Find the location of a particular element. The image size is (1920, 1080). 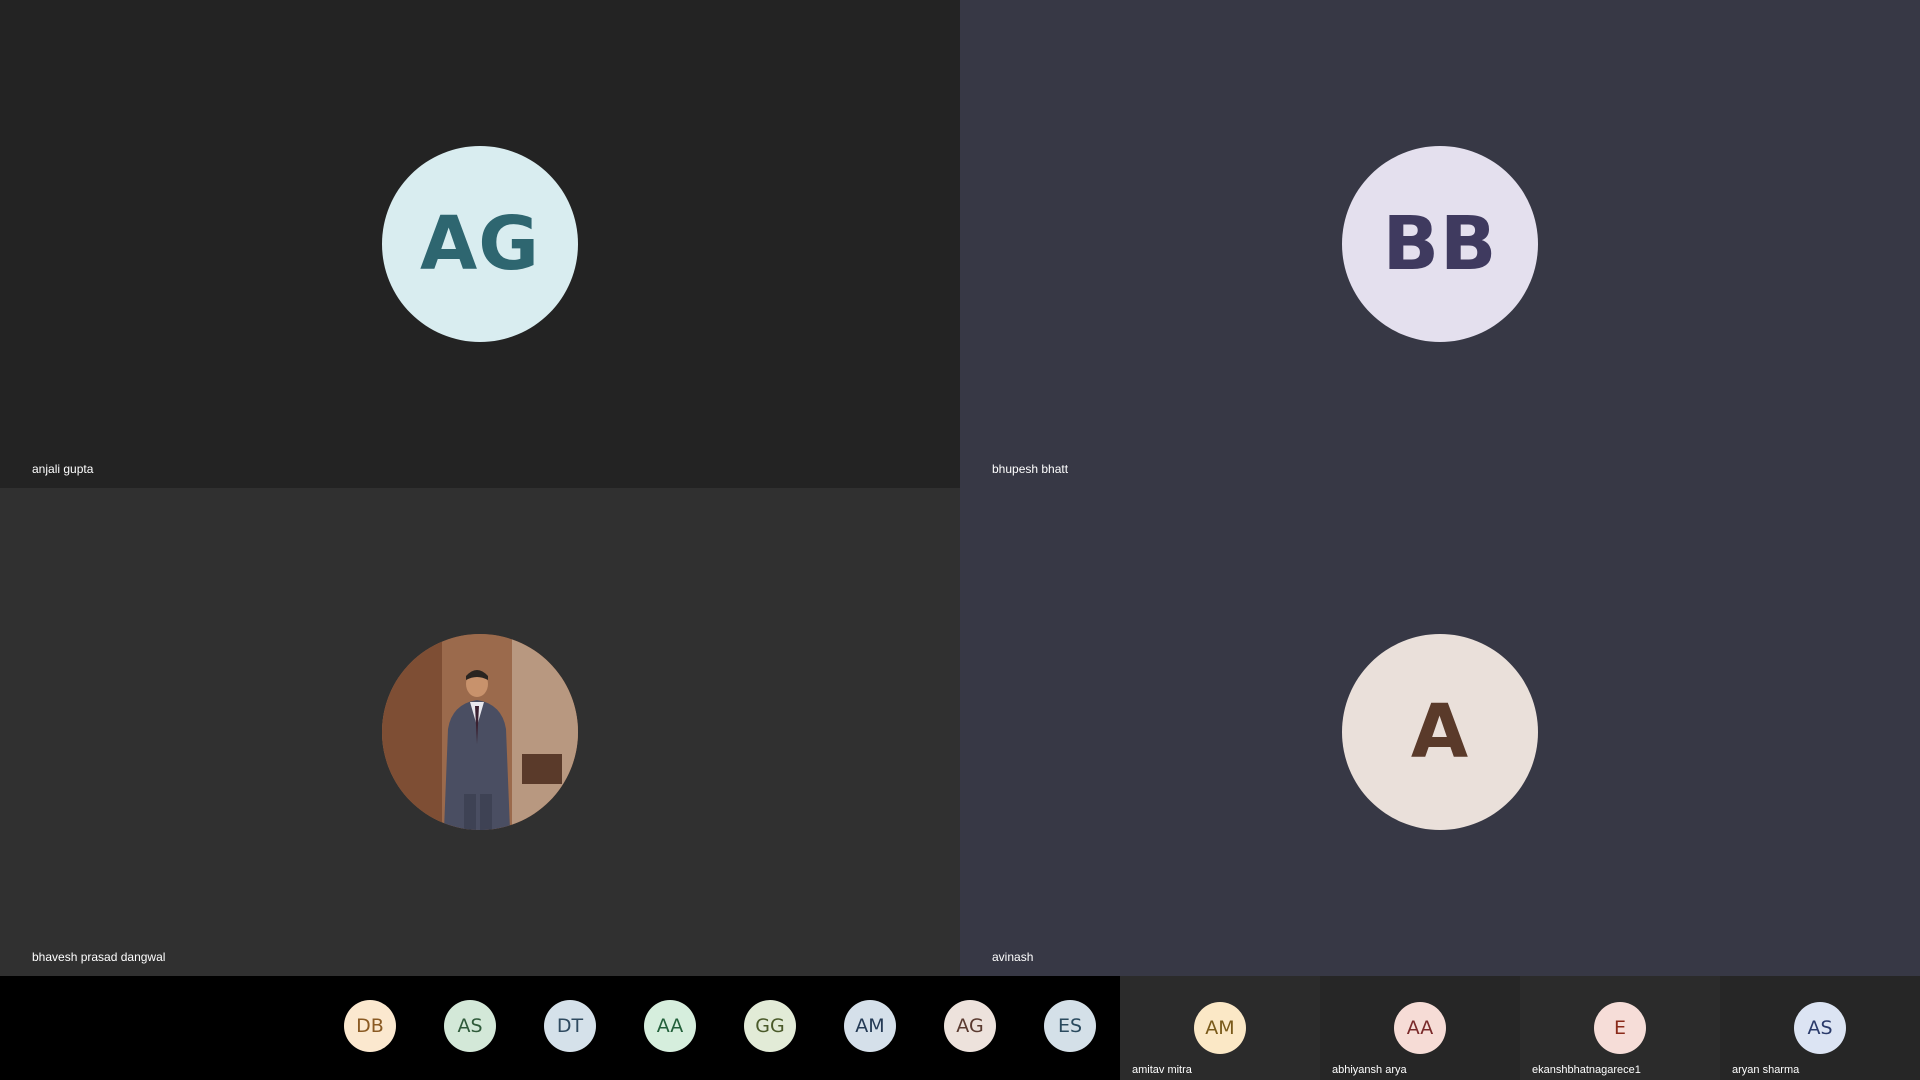

avatar-initials: DT is located at coordinates (570, 1026).